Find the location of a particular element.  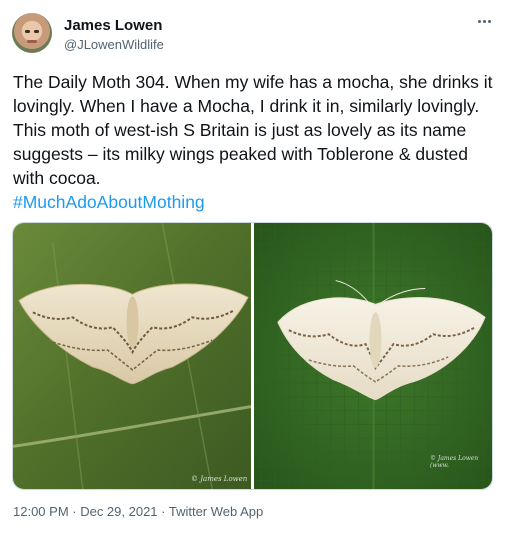

photo-credit: © James Lowen (www. is located at coordinates (454, 462).